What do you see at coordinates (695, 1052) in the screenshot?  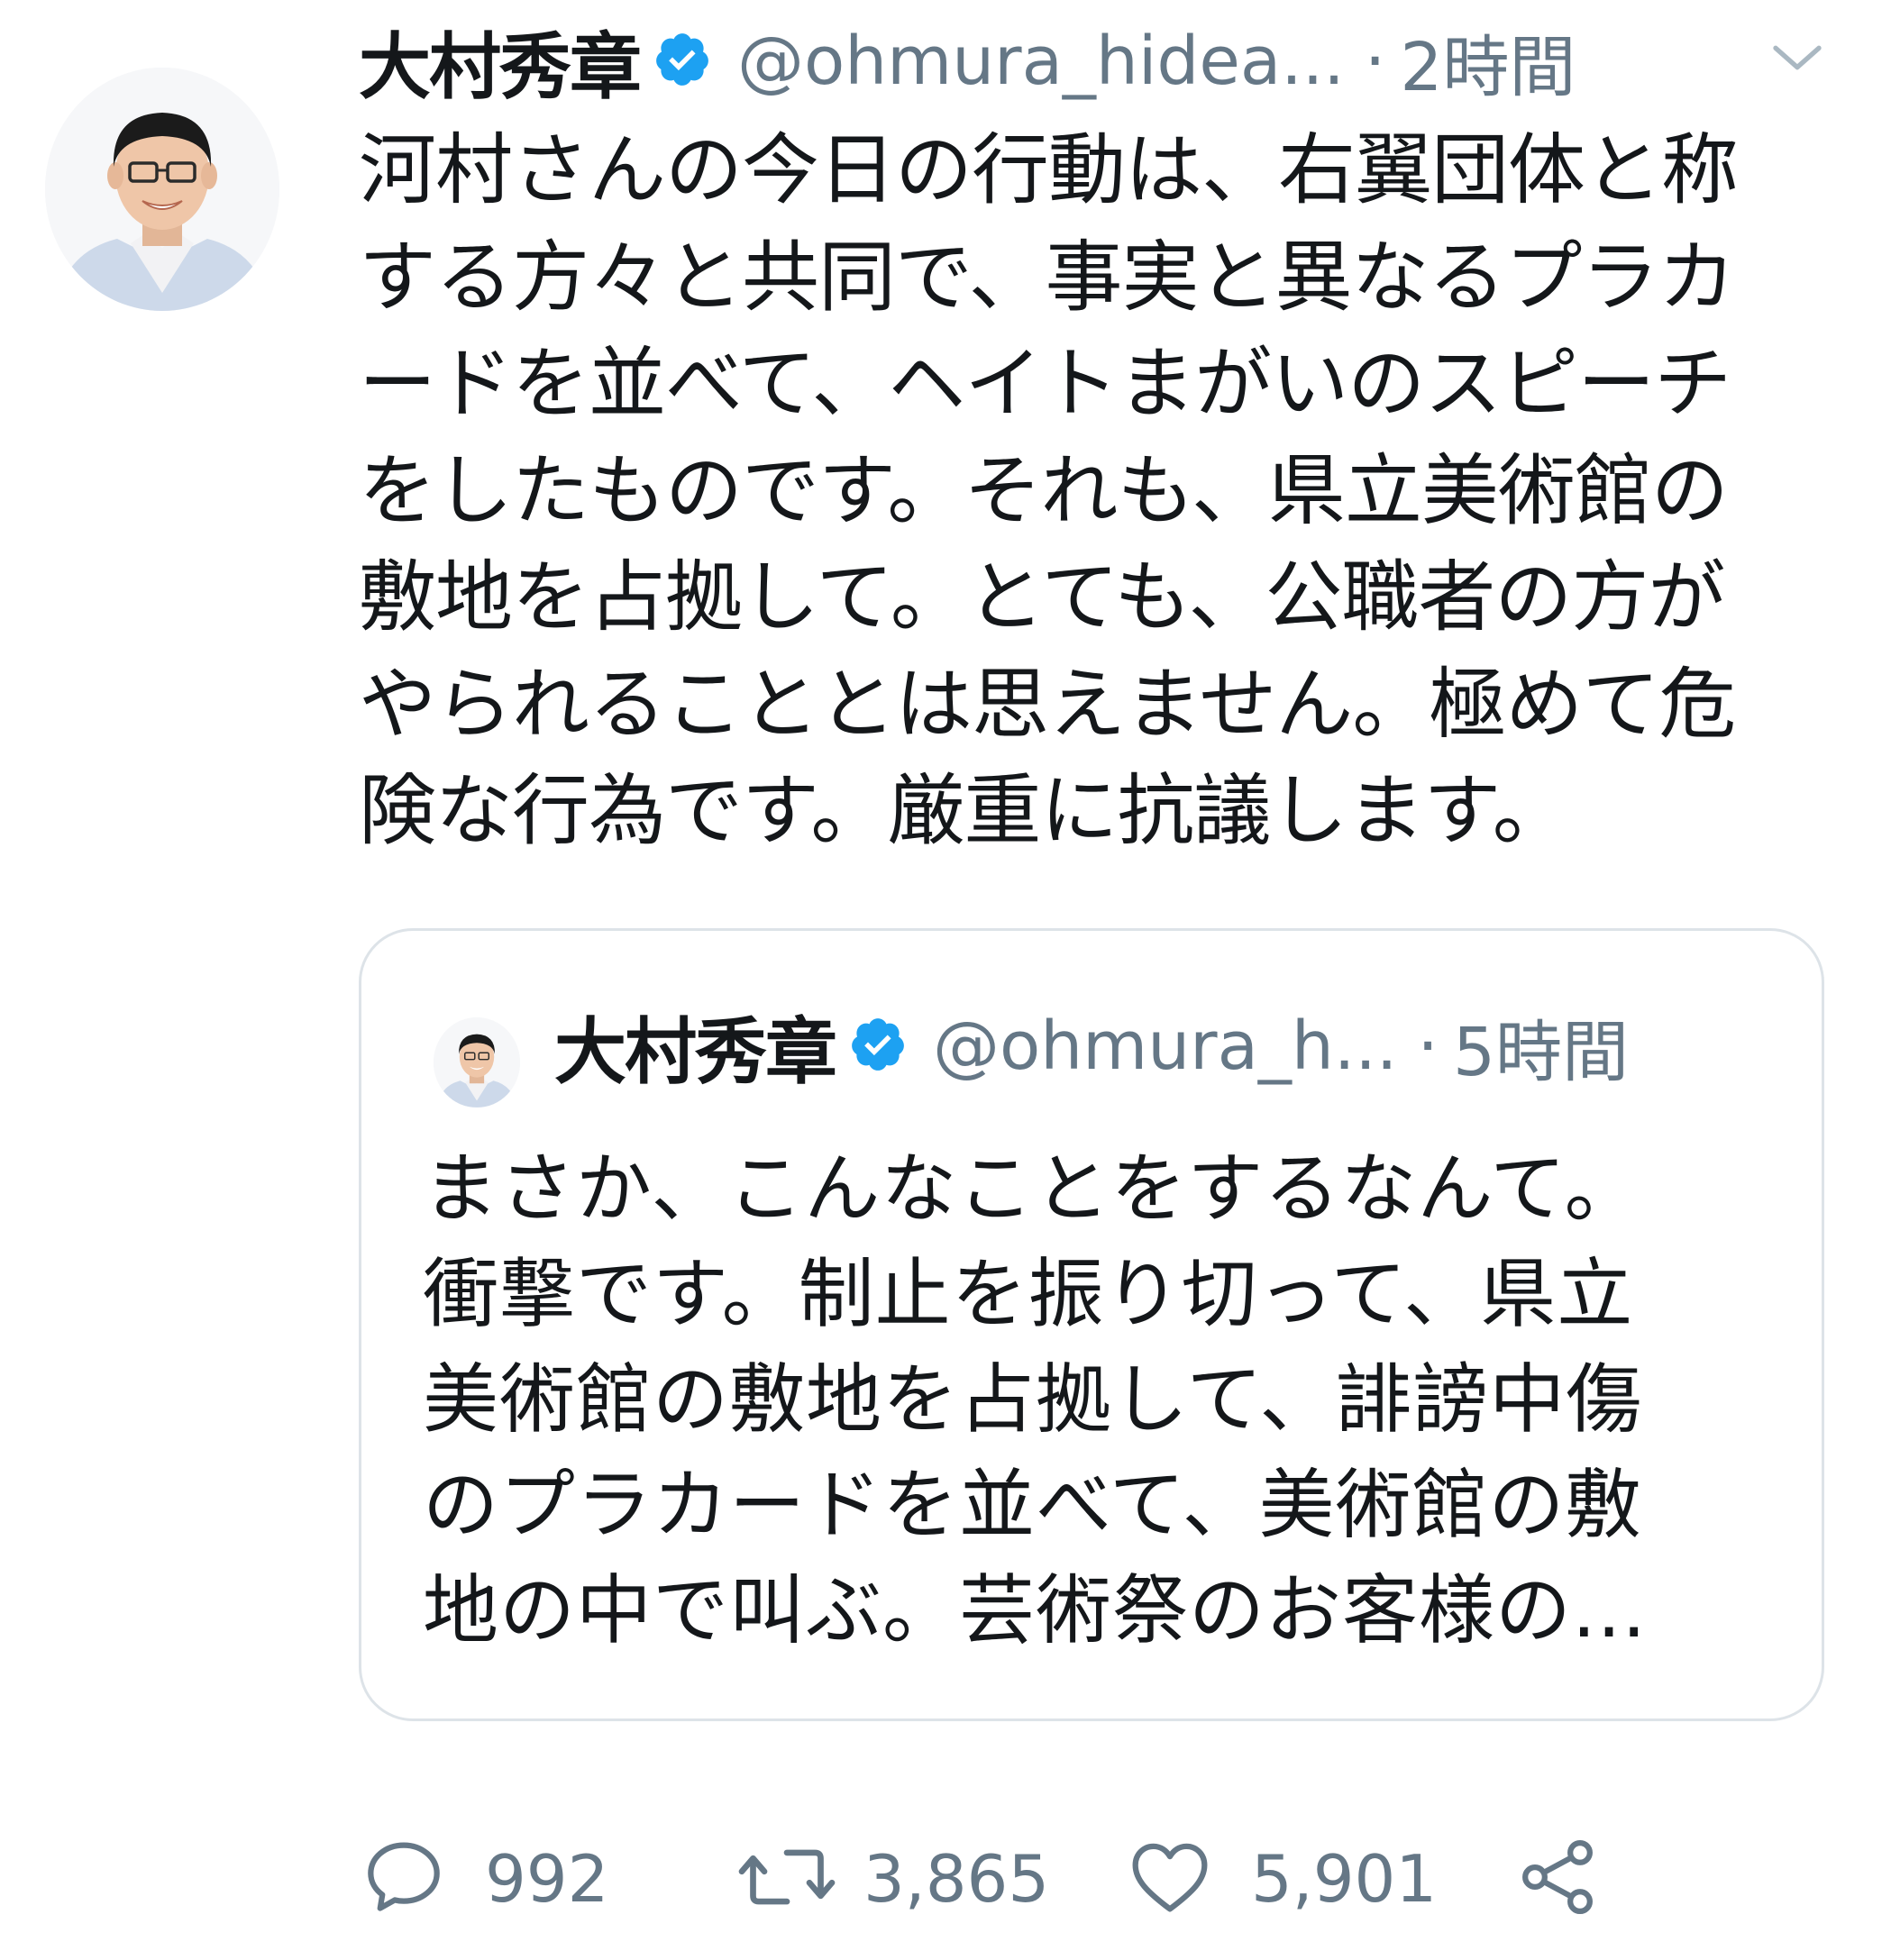 I see `quoted-author-name: 大村秀章` at bounding box center [695, 1052].